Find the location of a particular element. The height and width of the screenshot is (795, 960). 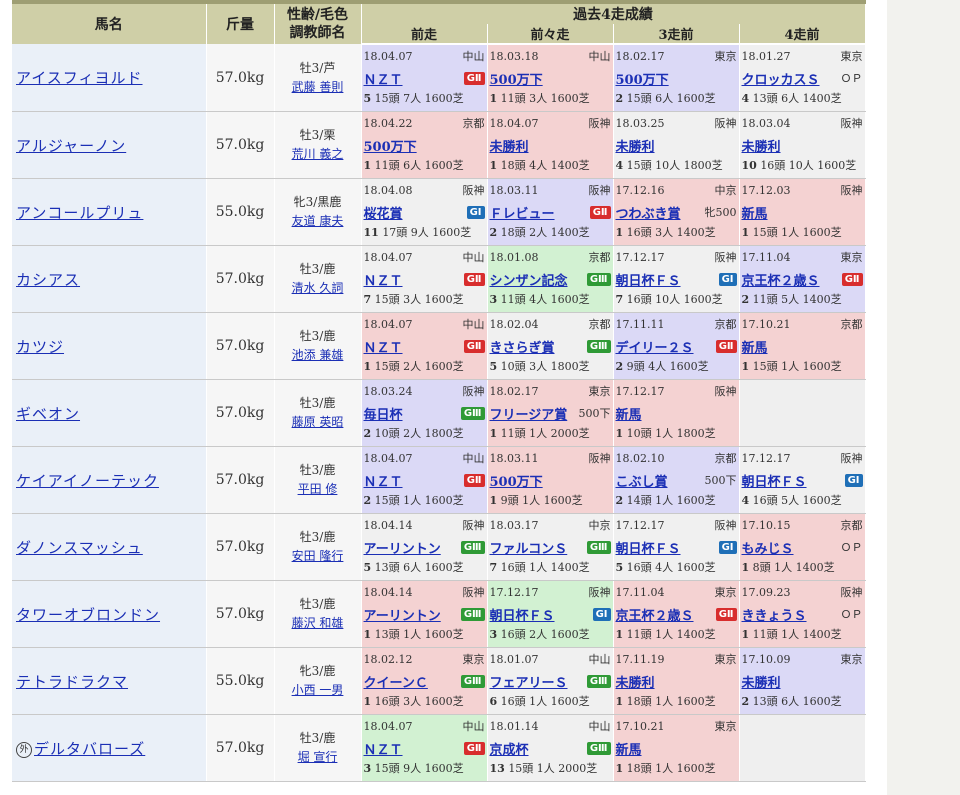

past-race-cell: 17.12.16 中京 つわぶき賞 牝500 1 16頭 3人 1400芝 is located at coordinates (676, 212).